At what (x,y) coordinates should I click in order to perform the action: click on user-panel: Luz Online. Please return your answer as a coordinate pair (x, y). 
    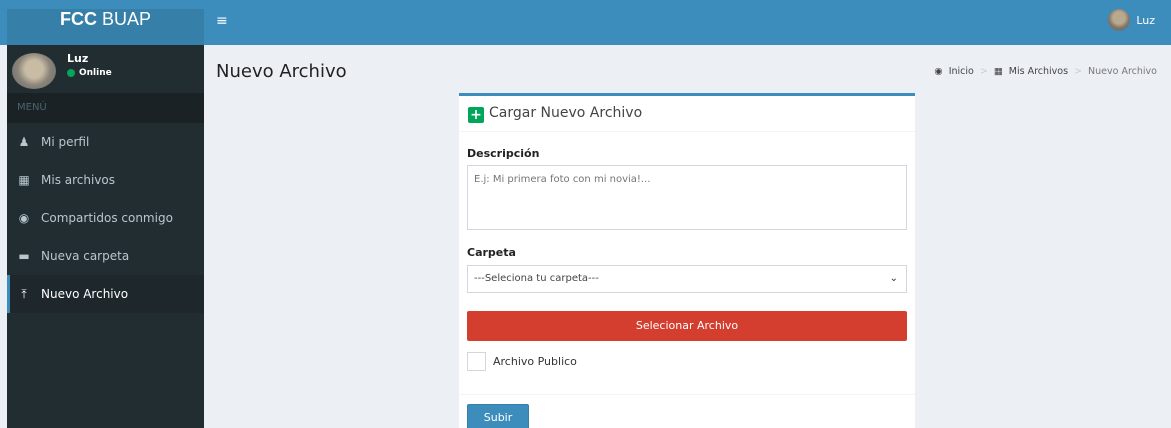
    Looking at the image, I should click on (105, 69).